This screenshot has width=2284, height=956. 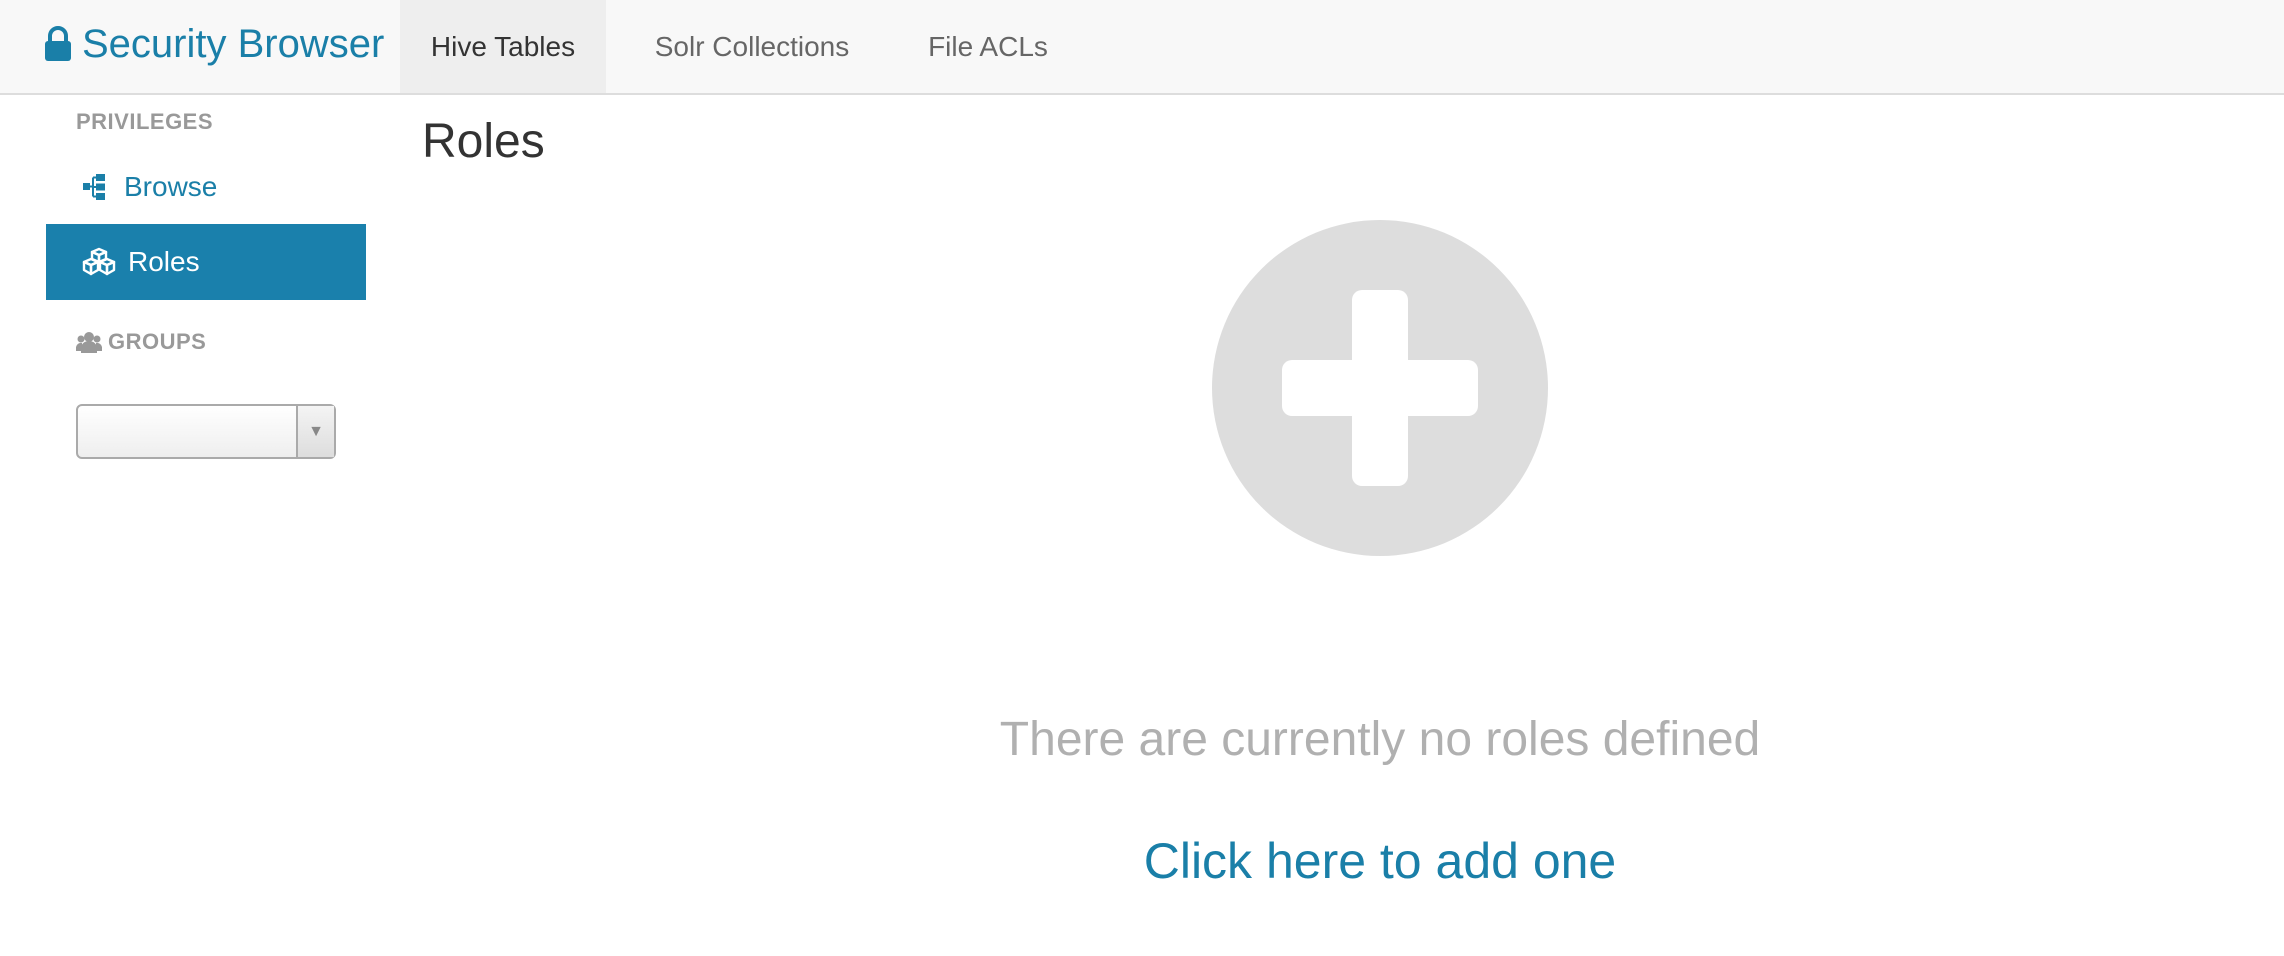 I want to click on privileges-header-label: PRIVILEGES, so click(x=145, y=121).